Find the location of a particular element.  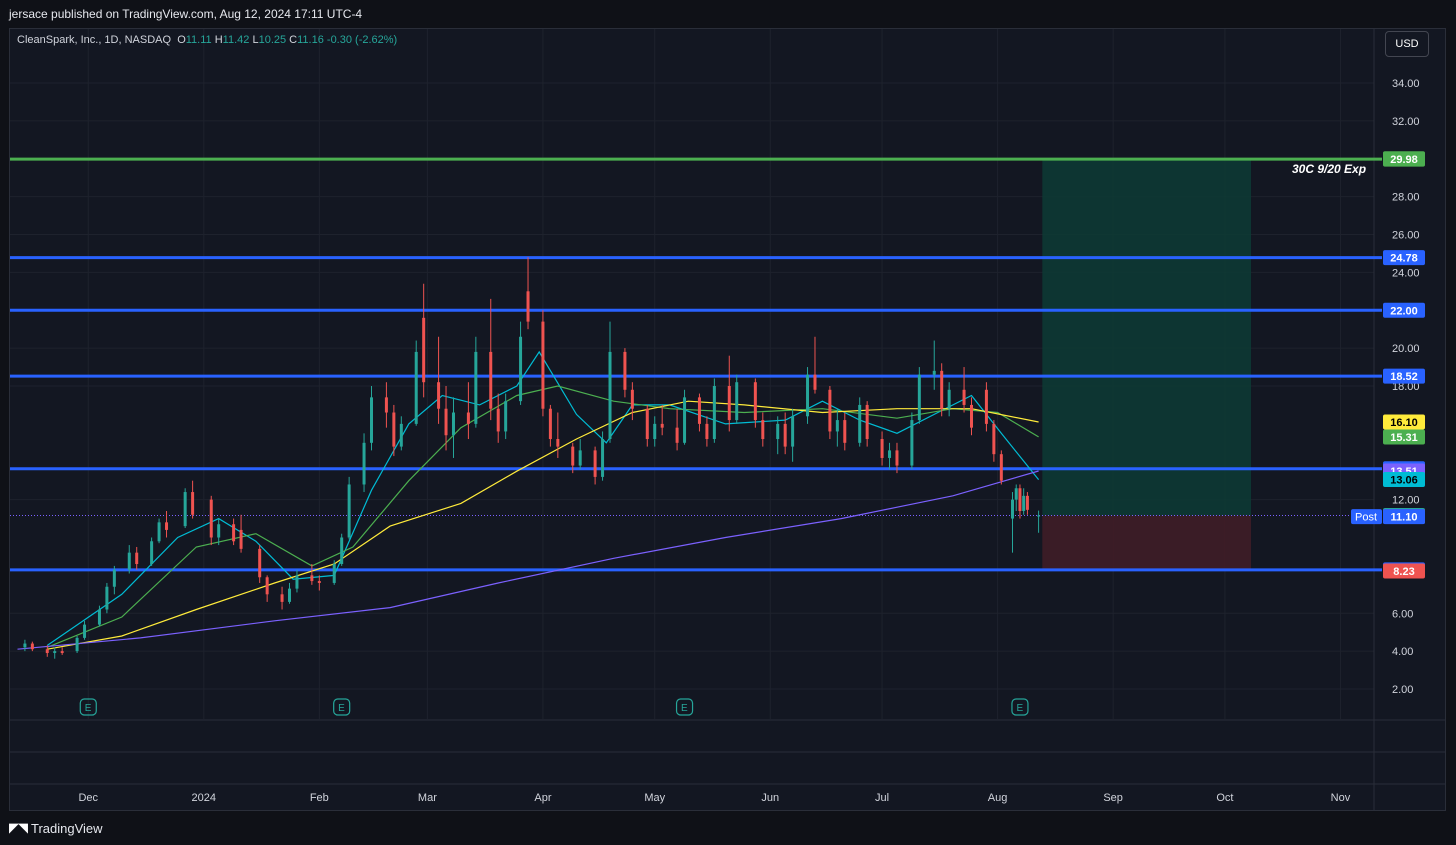

x-tick-label: Dec is located at coordinates (88, 798).